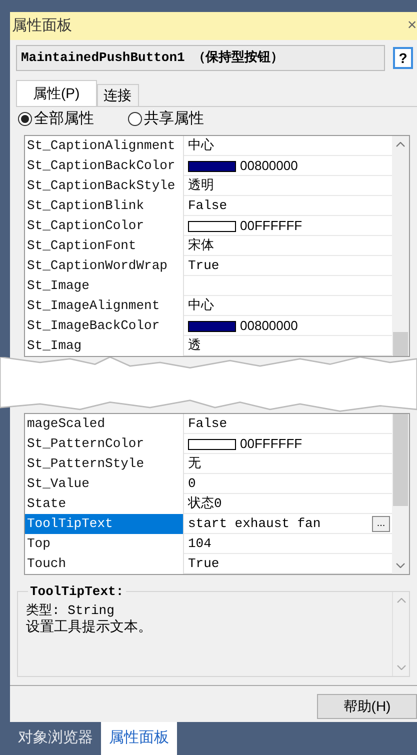 This screenshot has height=755, width=417. Describe the element at coordinates (104, 346) in the screenshot. I see `property-name: St_Imag` at that location.